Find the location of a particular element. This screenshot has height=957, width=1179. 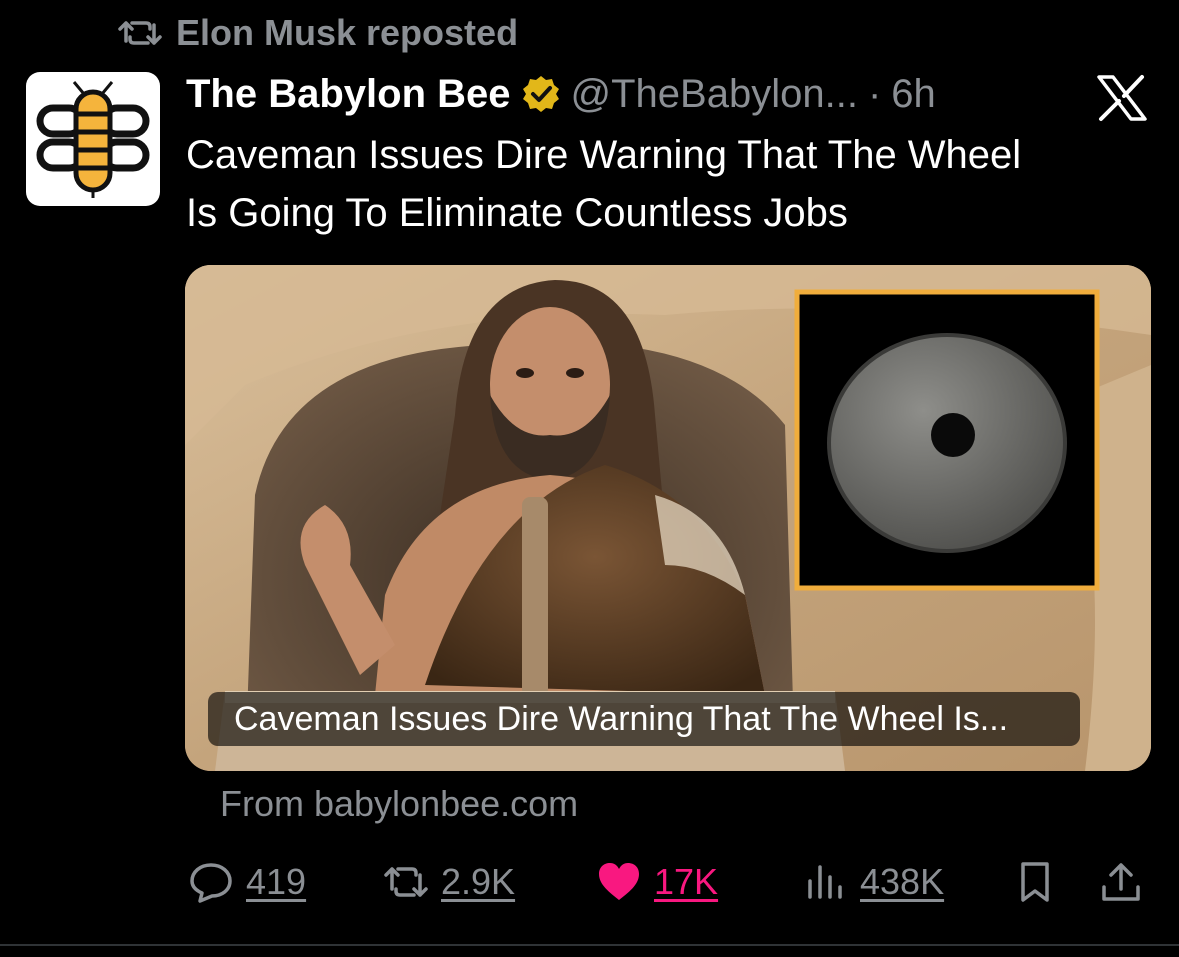

display-name: The Babylon Bee is located at coordinates (348, 94).